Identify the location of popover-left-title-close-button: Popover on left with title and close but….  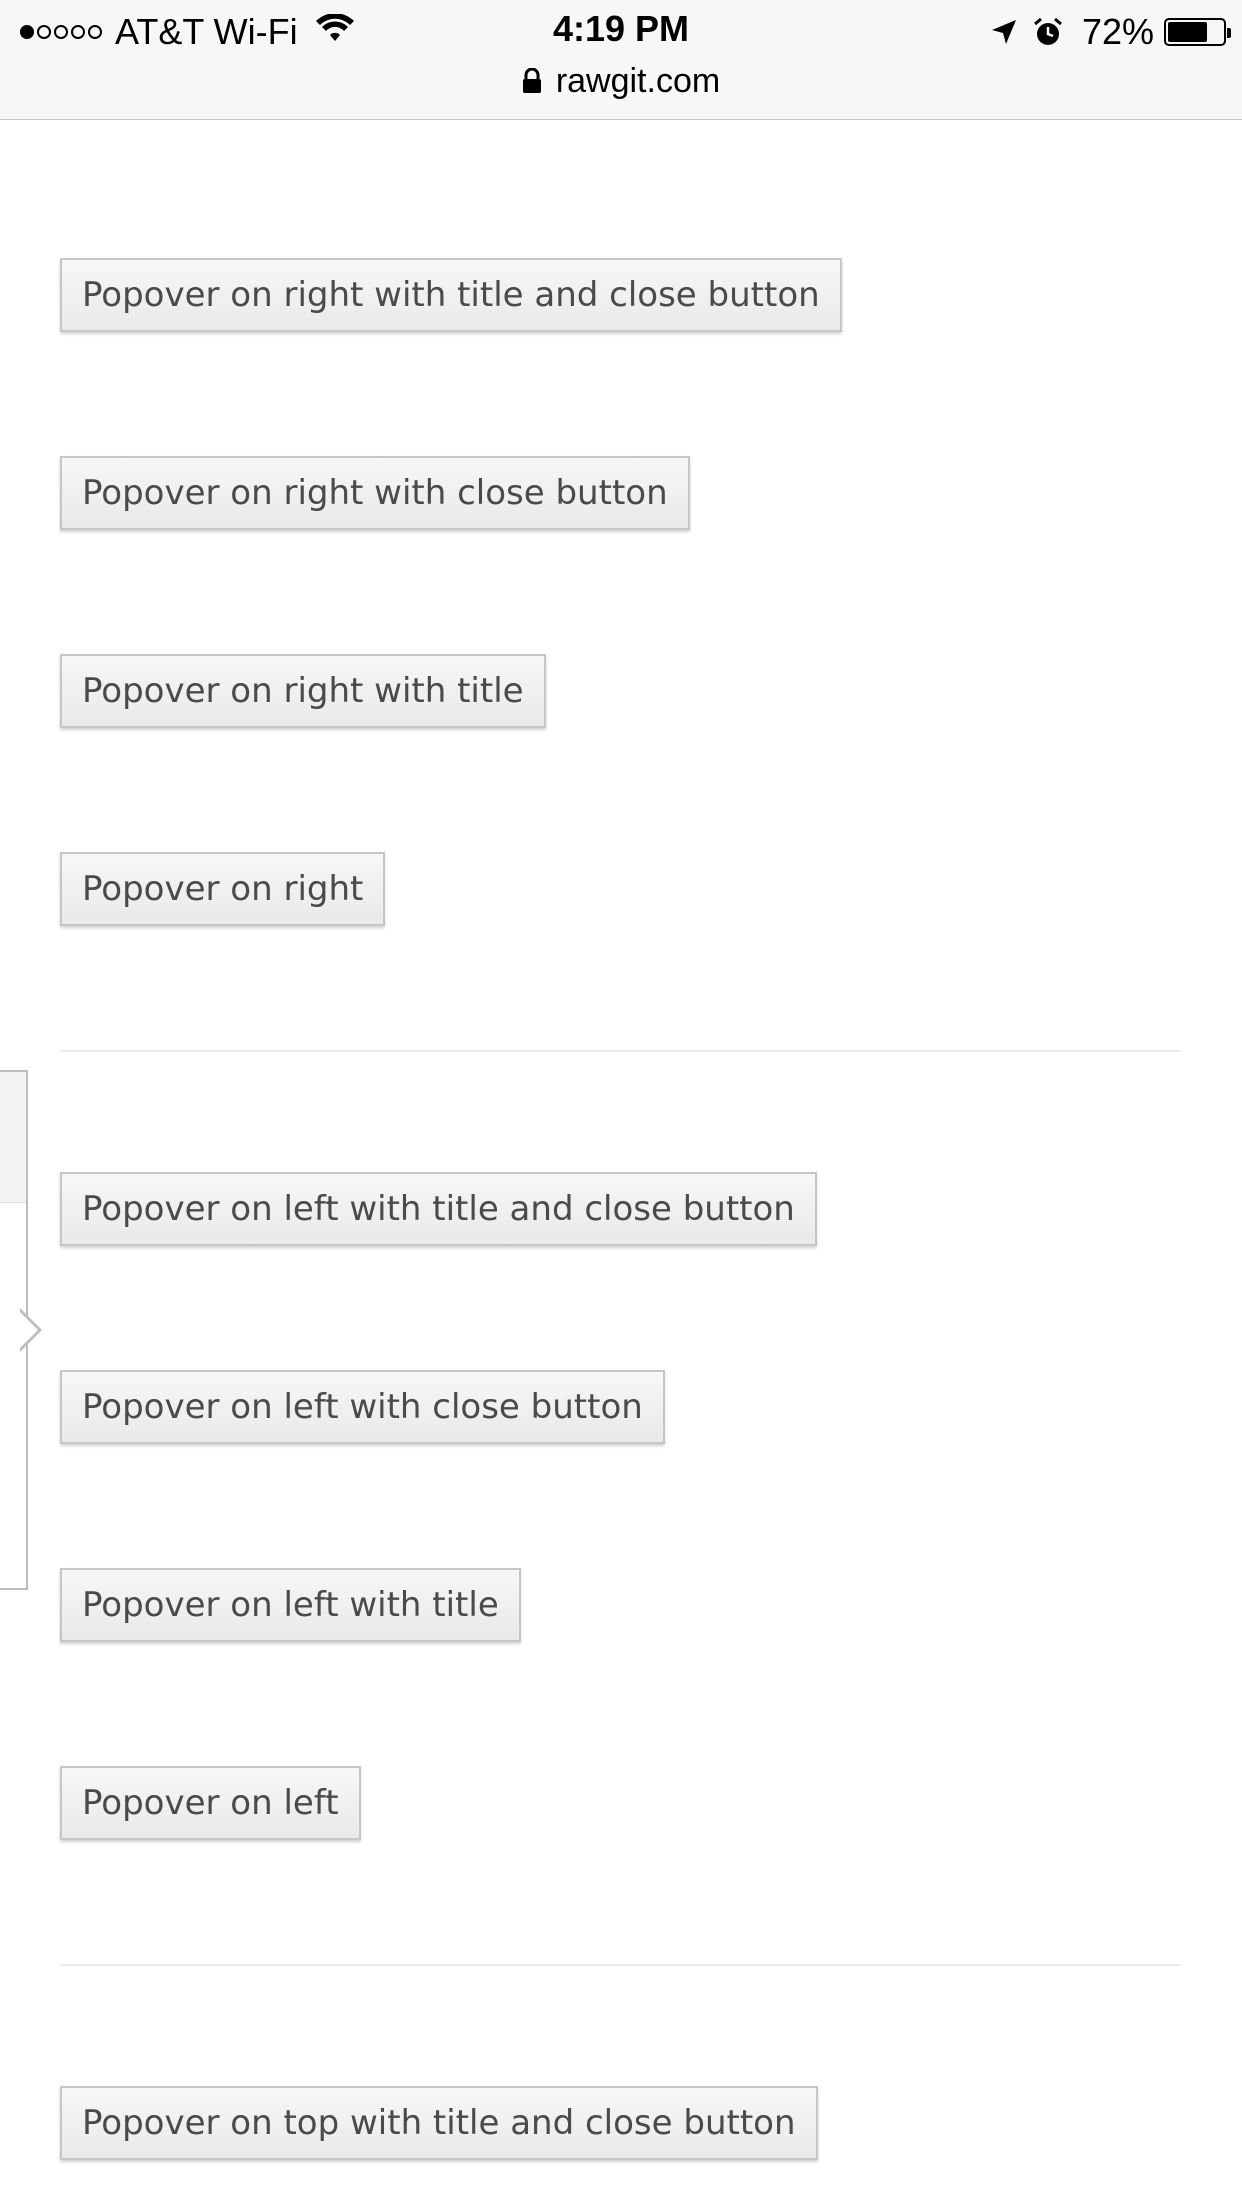
(438, 1209).